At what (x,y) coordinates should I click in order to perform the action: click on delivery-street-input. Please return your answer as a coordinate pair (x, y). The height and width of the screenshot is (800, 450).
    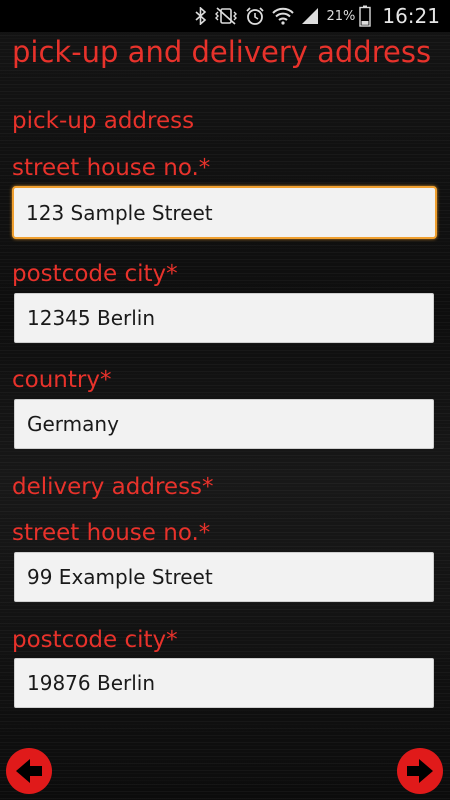
    Looking at the image, I should click on (224, 577).